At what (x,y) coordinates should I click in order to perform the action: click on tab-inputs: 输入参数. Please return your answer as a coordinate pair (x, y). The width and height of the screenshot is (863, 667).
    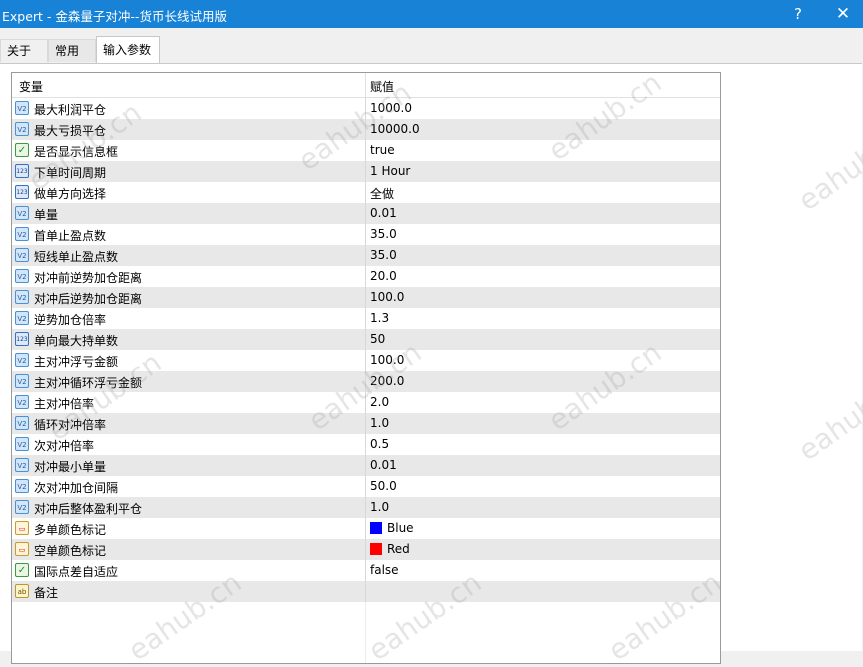
    Looking at the image, I should click on (128, 49).